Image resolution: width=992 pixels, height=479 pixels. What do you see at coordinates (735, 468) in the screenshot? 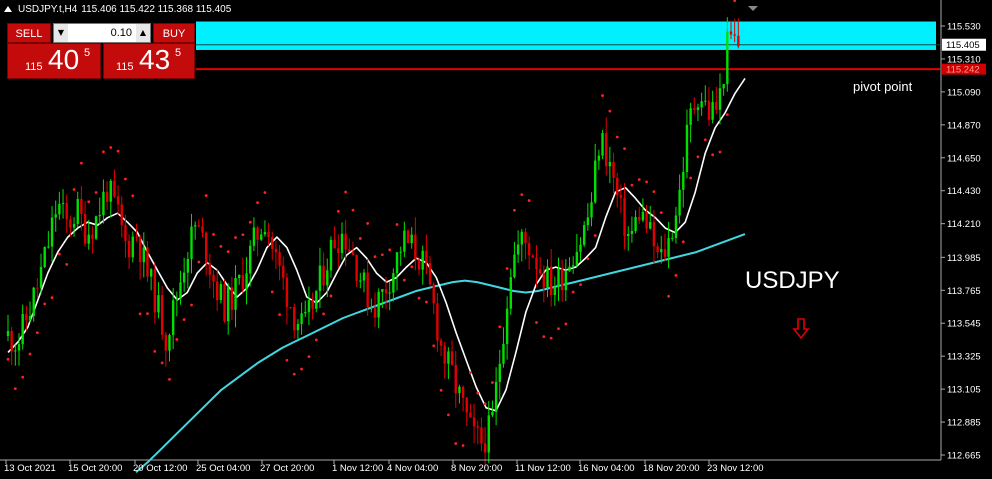
I see `x-tick-label: 23 Nov 12:00` at bounding box center [735, 468].